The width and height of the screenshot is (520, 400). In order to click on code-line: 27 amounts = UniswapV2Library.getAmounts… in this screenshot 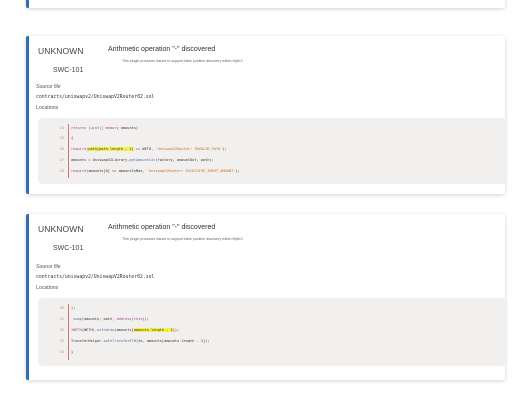, I will do `click(272, 160)`.